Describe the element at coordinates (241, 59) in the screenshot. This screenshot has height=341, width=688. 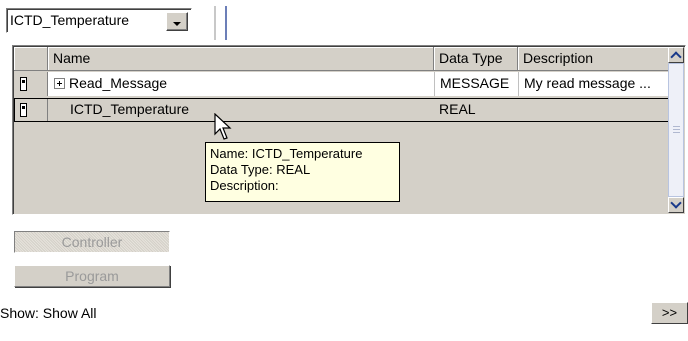
I see `column-header-name: Name` at that location.